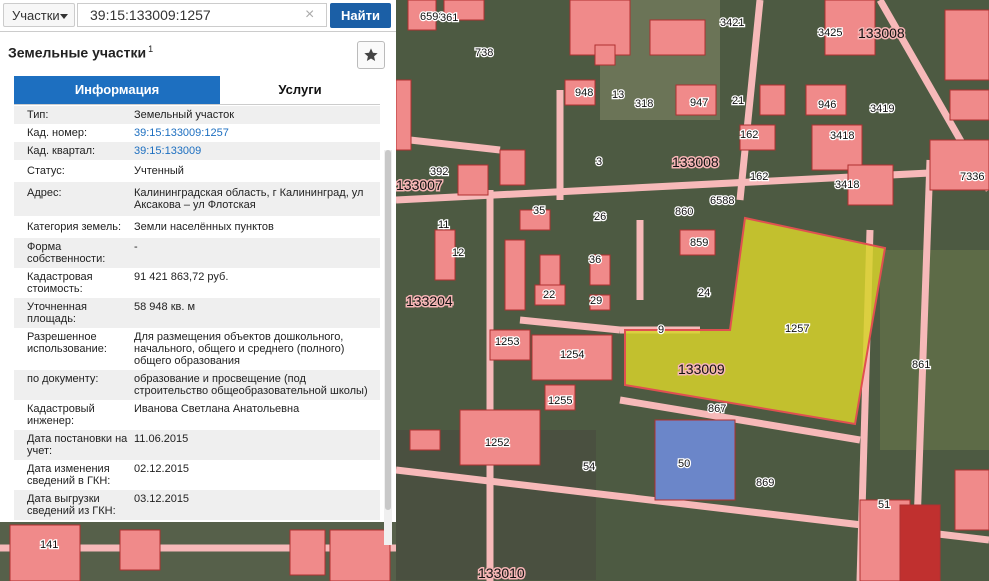 The width and height of the screenshot is (989, 581). What do you see at coordinates (797, 329) in the screenshot?
I see `map-label: 1257` at bounding box center [797, 329].